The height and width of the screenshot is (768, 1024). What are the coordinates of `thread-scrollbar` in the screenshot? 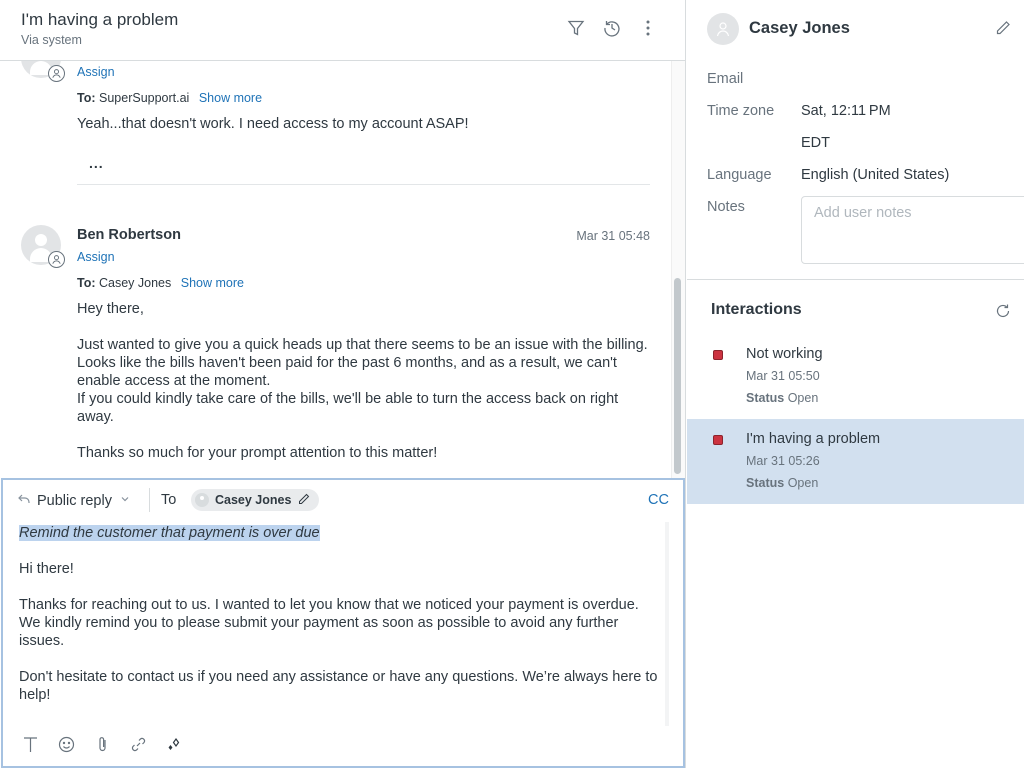 It's located at (677, 376).